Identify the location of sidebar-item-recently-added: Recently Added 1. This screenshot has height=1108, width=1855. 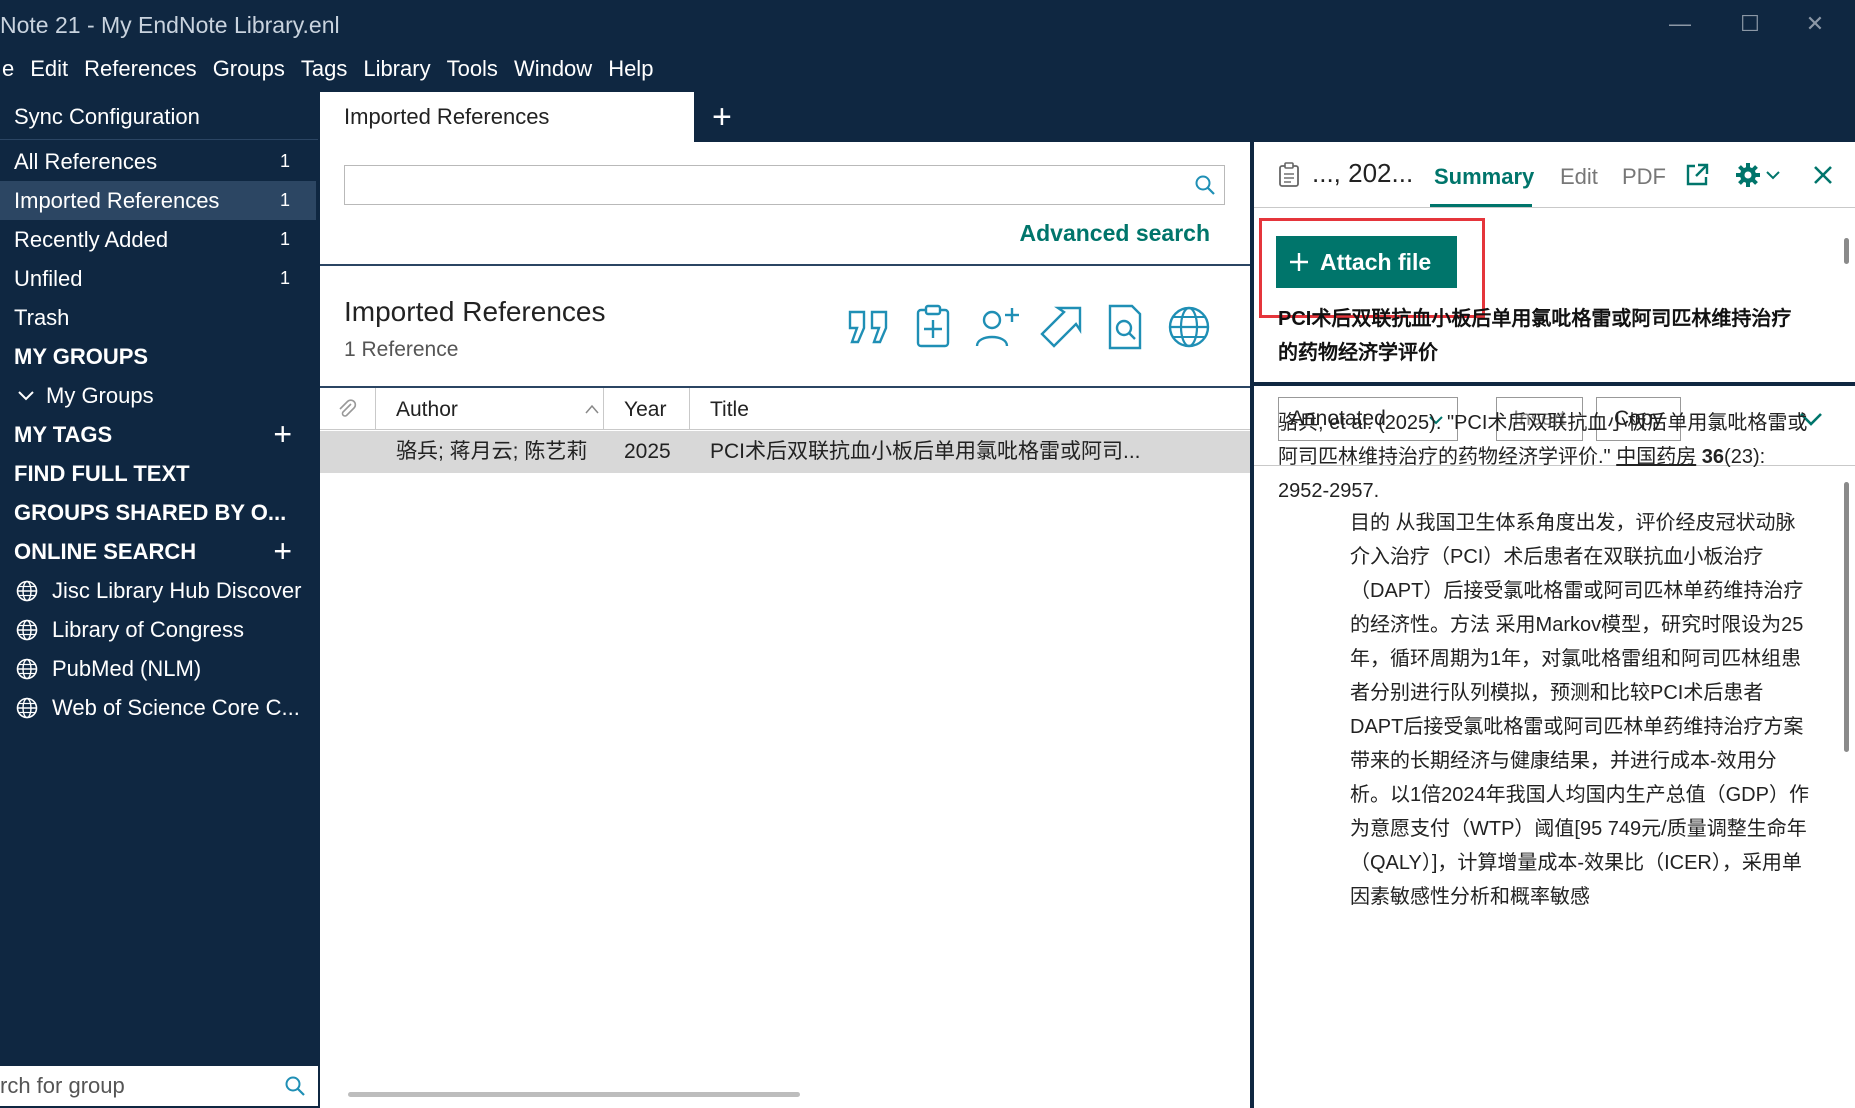
(158, 239).